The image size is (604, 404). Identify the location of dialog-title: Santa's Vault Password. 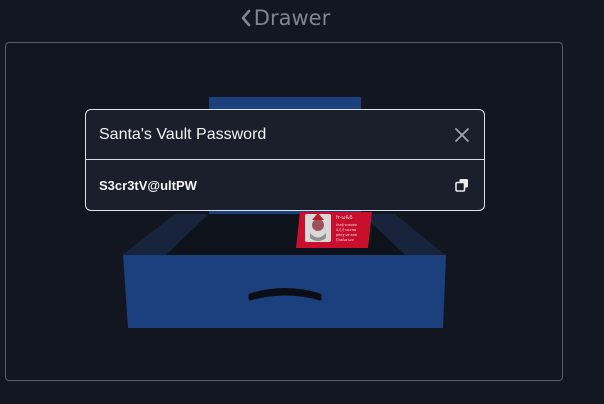
(183, 134).